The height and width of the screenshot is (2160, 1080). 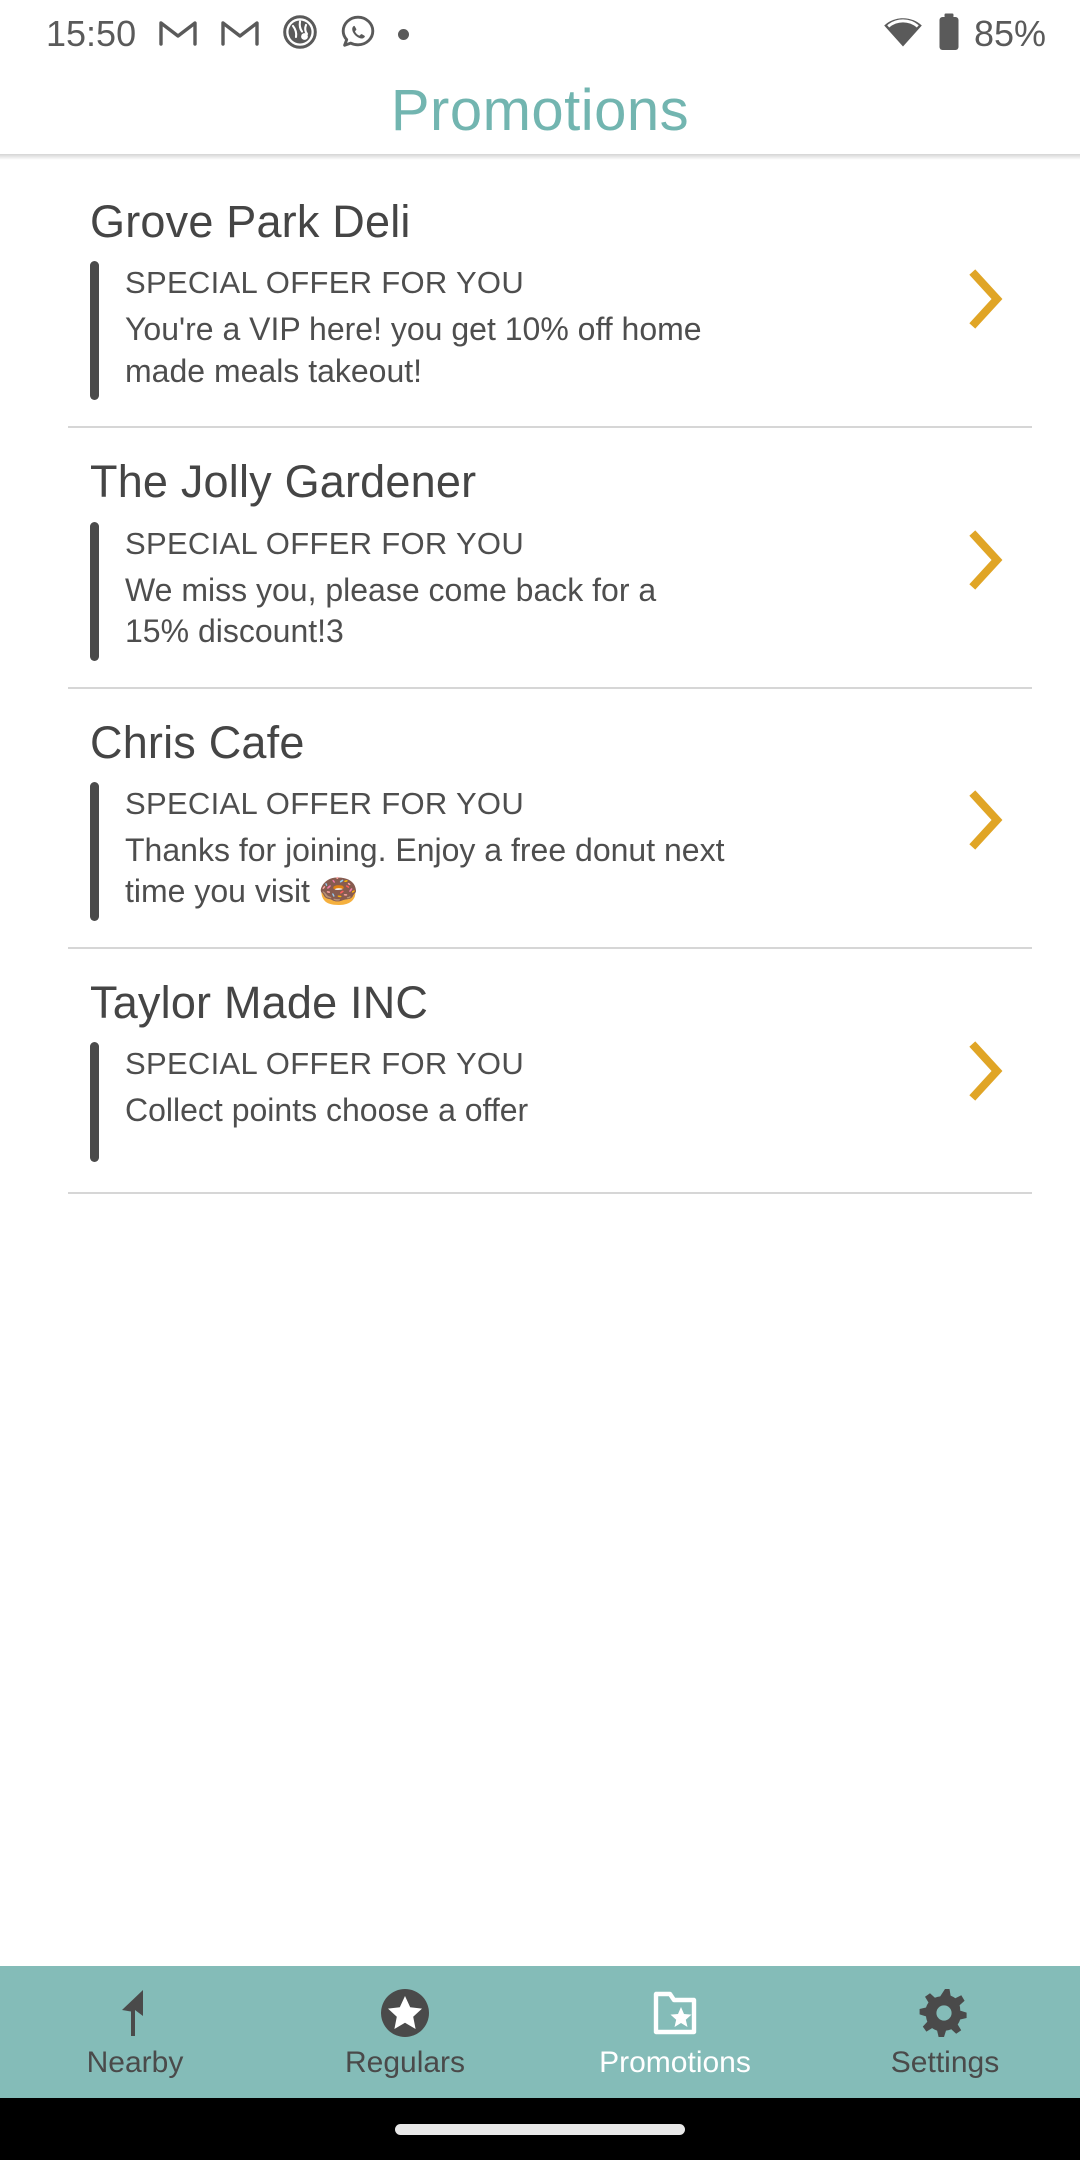 I want to click on merchant-name: Chris Cafe, so click(x=197, y=742).